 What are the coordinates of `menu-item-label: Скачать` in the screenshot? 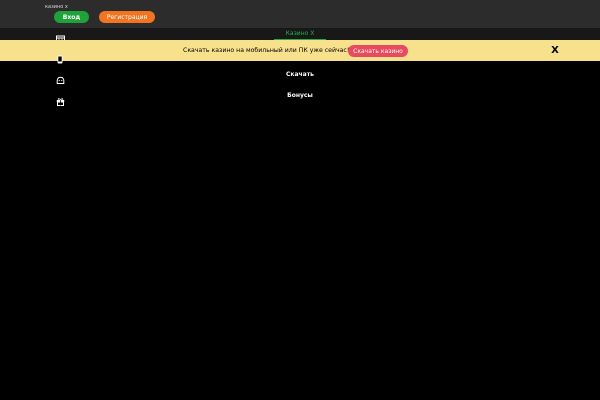 It's located at (300, 74).